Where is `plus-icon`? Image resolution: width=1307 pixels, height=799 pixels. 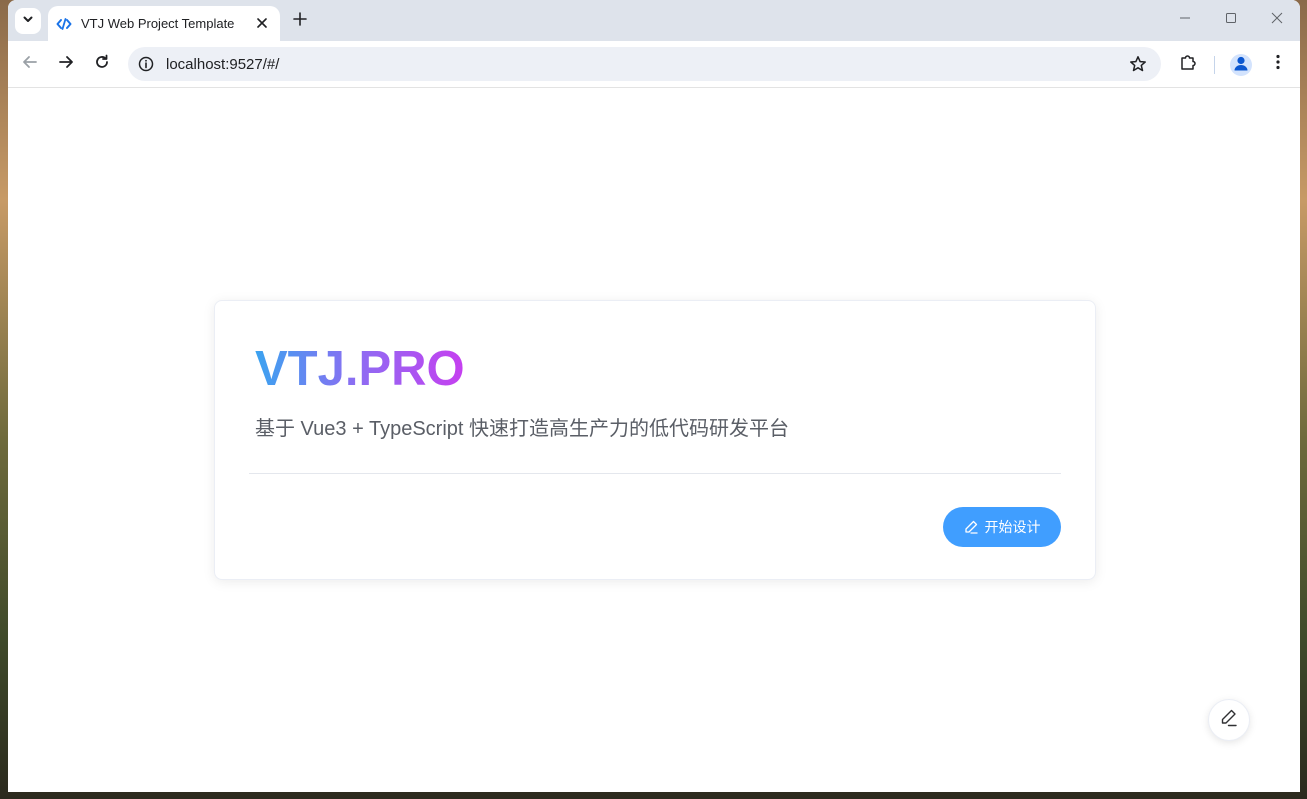 plus-icon is located at coordinates (300, 21).